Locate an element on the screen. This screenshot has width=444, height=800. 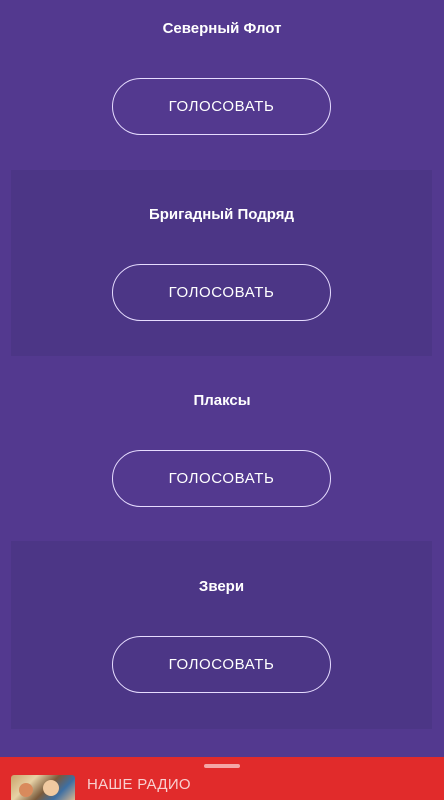
candidate-name: Бригадный Подряд is located at coordinates (221, 214).